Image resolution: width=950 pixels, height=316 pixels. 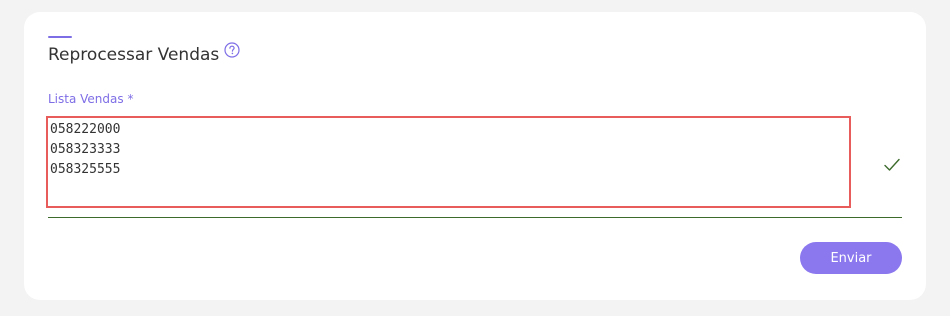 I want to click on textarea-line: 058323333, so click(x=85, y=149).